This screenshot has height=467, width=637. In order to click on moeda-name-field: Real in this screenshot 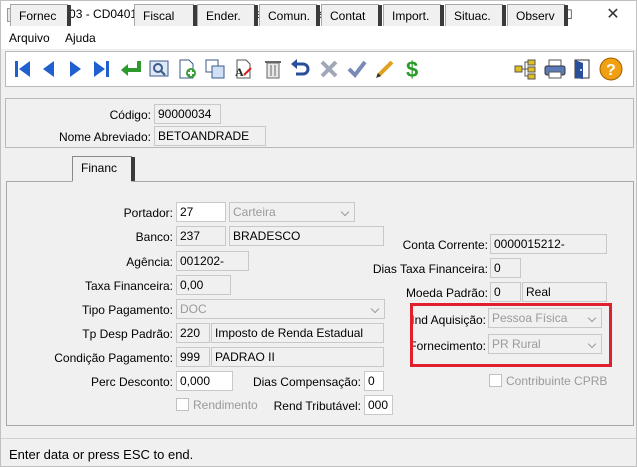, I will do `click(564, 292)`.